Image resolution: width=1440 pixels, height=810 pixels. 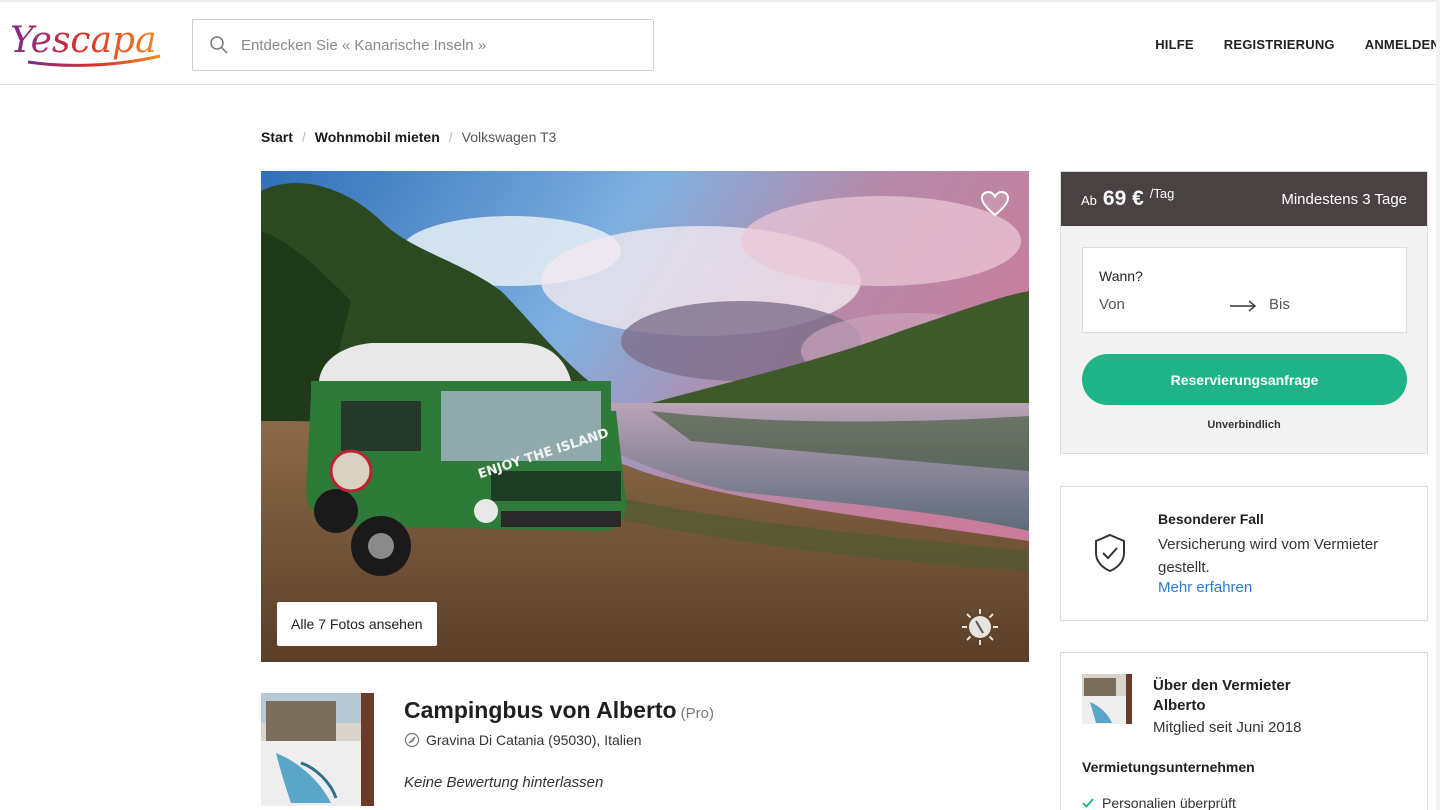 I want to click on search-placeholder: Entdecken Sie « Kanarische Inseln », so click(x=364, y=45).